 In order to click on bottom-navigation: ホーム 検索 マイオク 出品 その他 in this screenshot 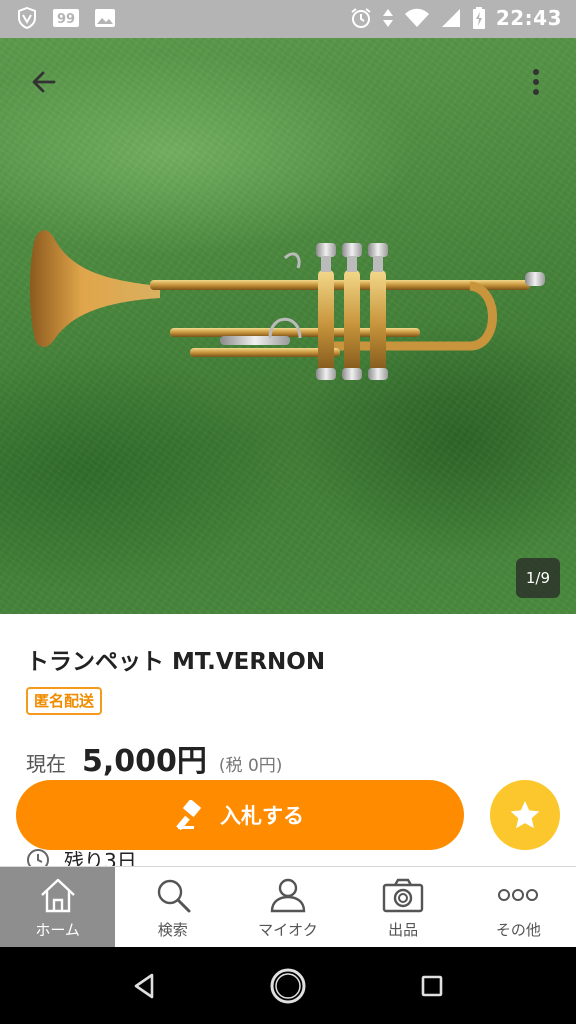, I will do `click(288, 906)`.